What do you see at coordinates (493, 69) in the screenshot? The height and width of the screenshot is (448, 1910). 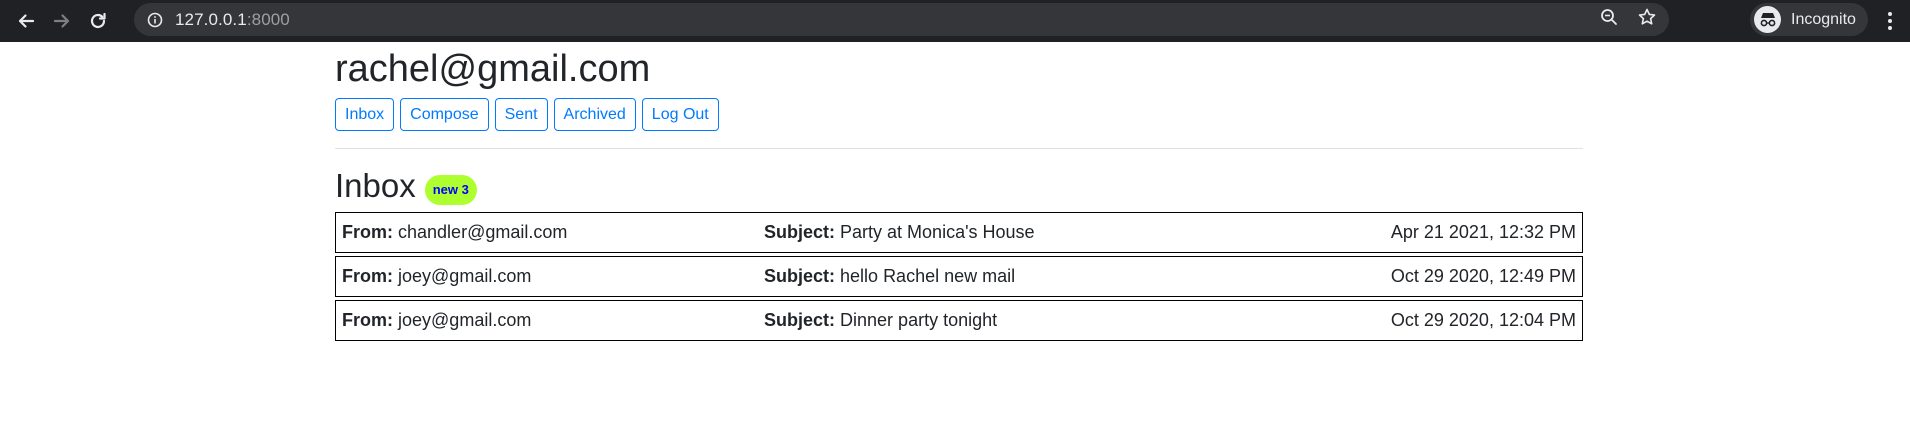 I see `user-email-heading: rachel@gmail.com` at bounding box center [493, 69].